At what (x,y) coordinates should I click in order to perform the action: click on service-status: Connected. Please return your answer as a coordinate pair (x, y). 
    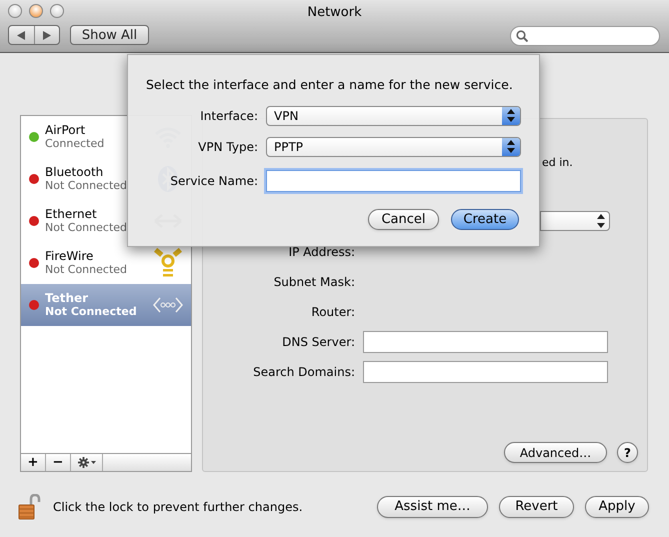
    Looking at the image, I should click on (75, 144).